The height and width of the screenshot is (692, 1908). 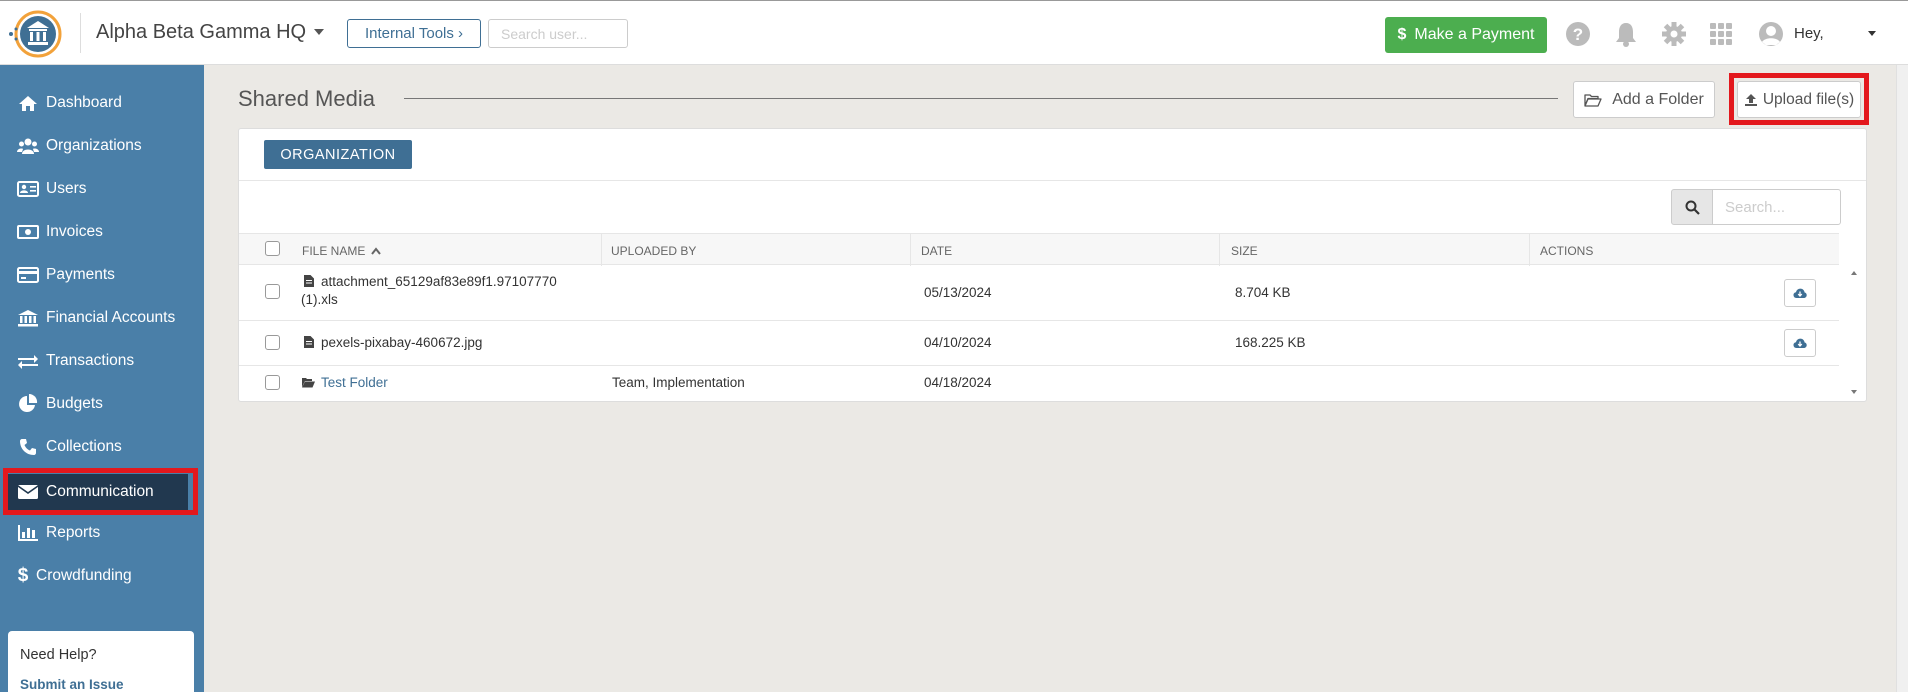 I want to click on help-icon: ?, so click(x=1578, y=34).